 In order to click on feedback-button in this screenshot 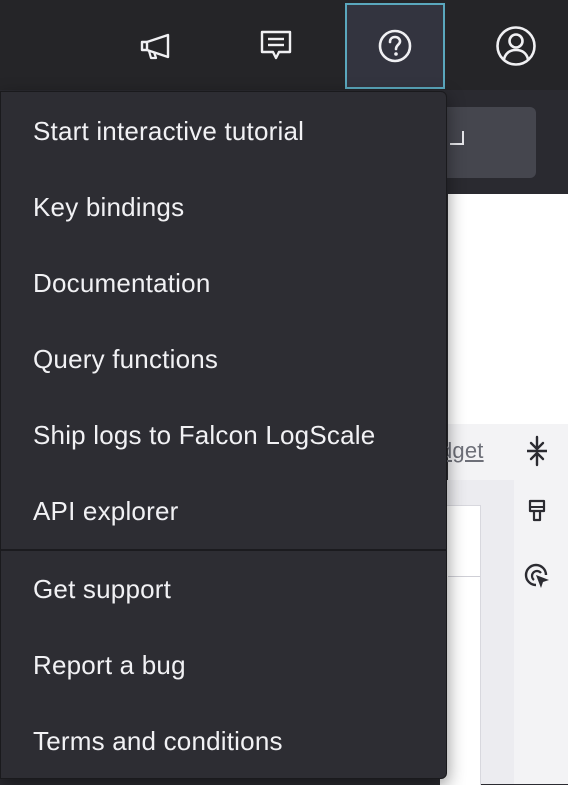, I will do `click(276, 46)`.